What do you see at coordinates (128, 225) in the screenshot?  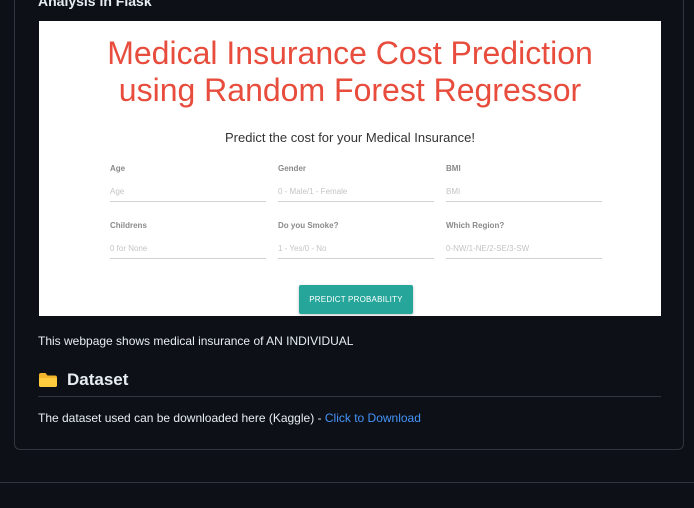 I see `children-label: Childrens` at bounding box center [128, 225].